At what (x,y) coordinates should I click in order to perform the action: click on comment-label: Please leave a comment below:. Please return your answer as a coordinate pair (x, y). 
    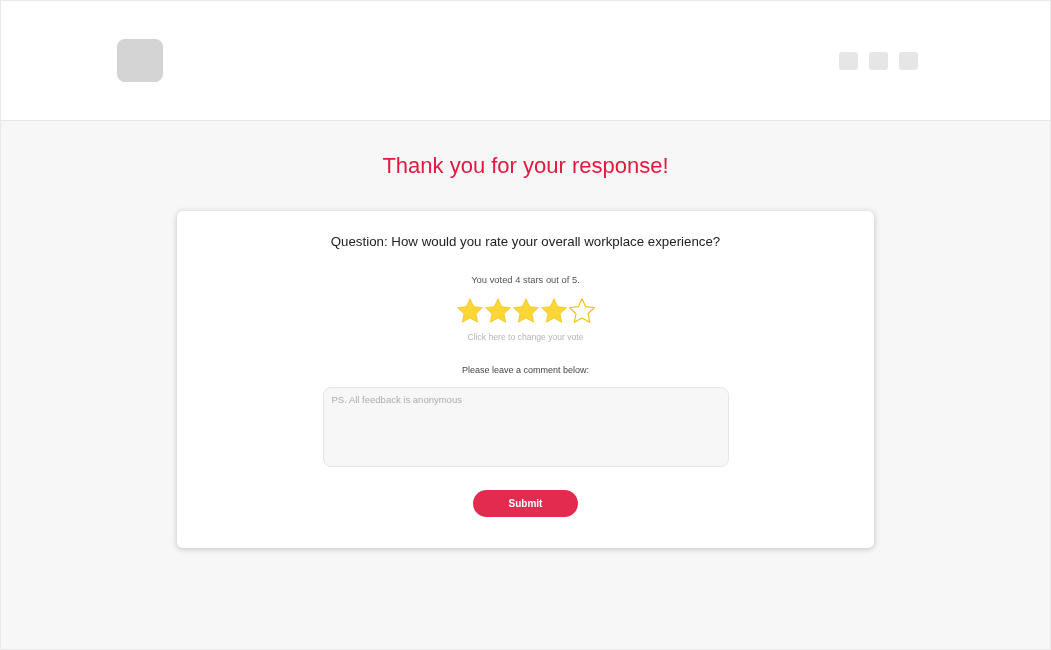
    Looking at the image, I should click on (525, 370).